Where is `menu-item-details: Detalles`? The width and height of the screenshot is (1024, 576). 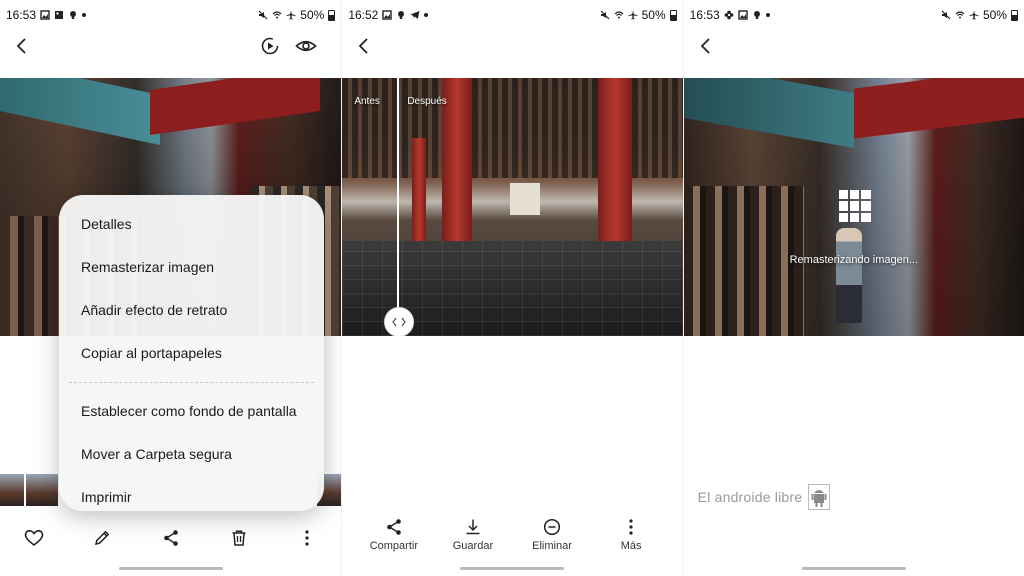
menu-item-details: Detalles is located at coordinates (191, 224).